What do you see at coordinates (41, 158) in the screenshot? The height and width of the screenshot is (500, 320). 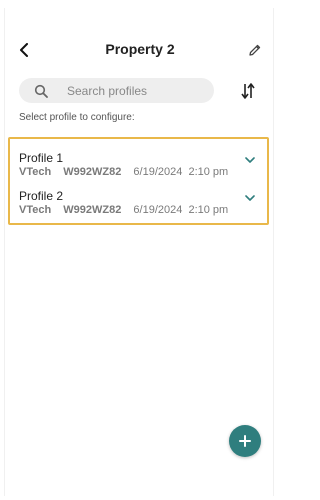 I see `profile-name: Profile 1` at bounding box center [41, 158].